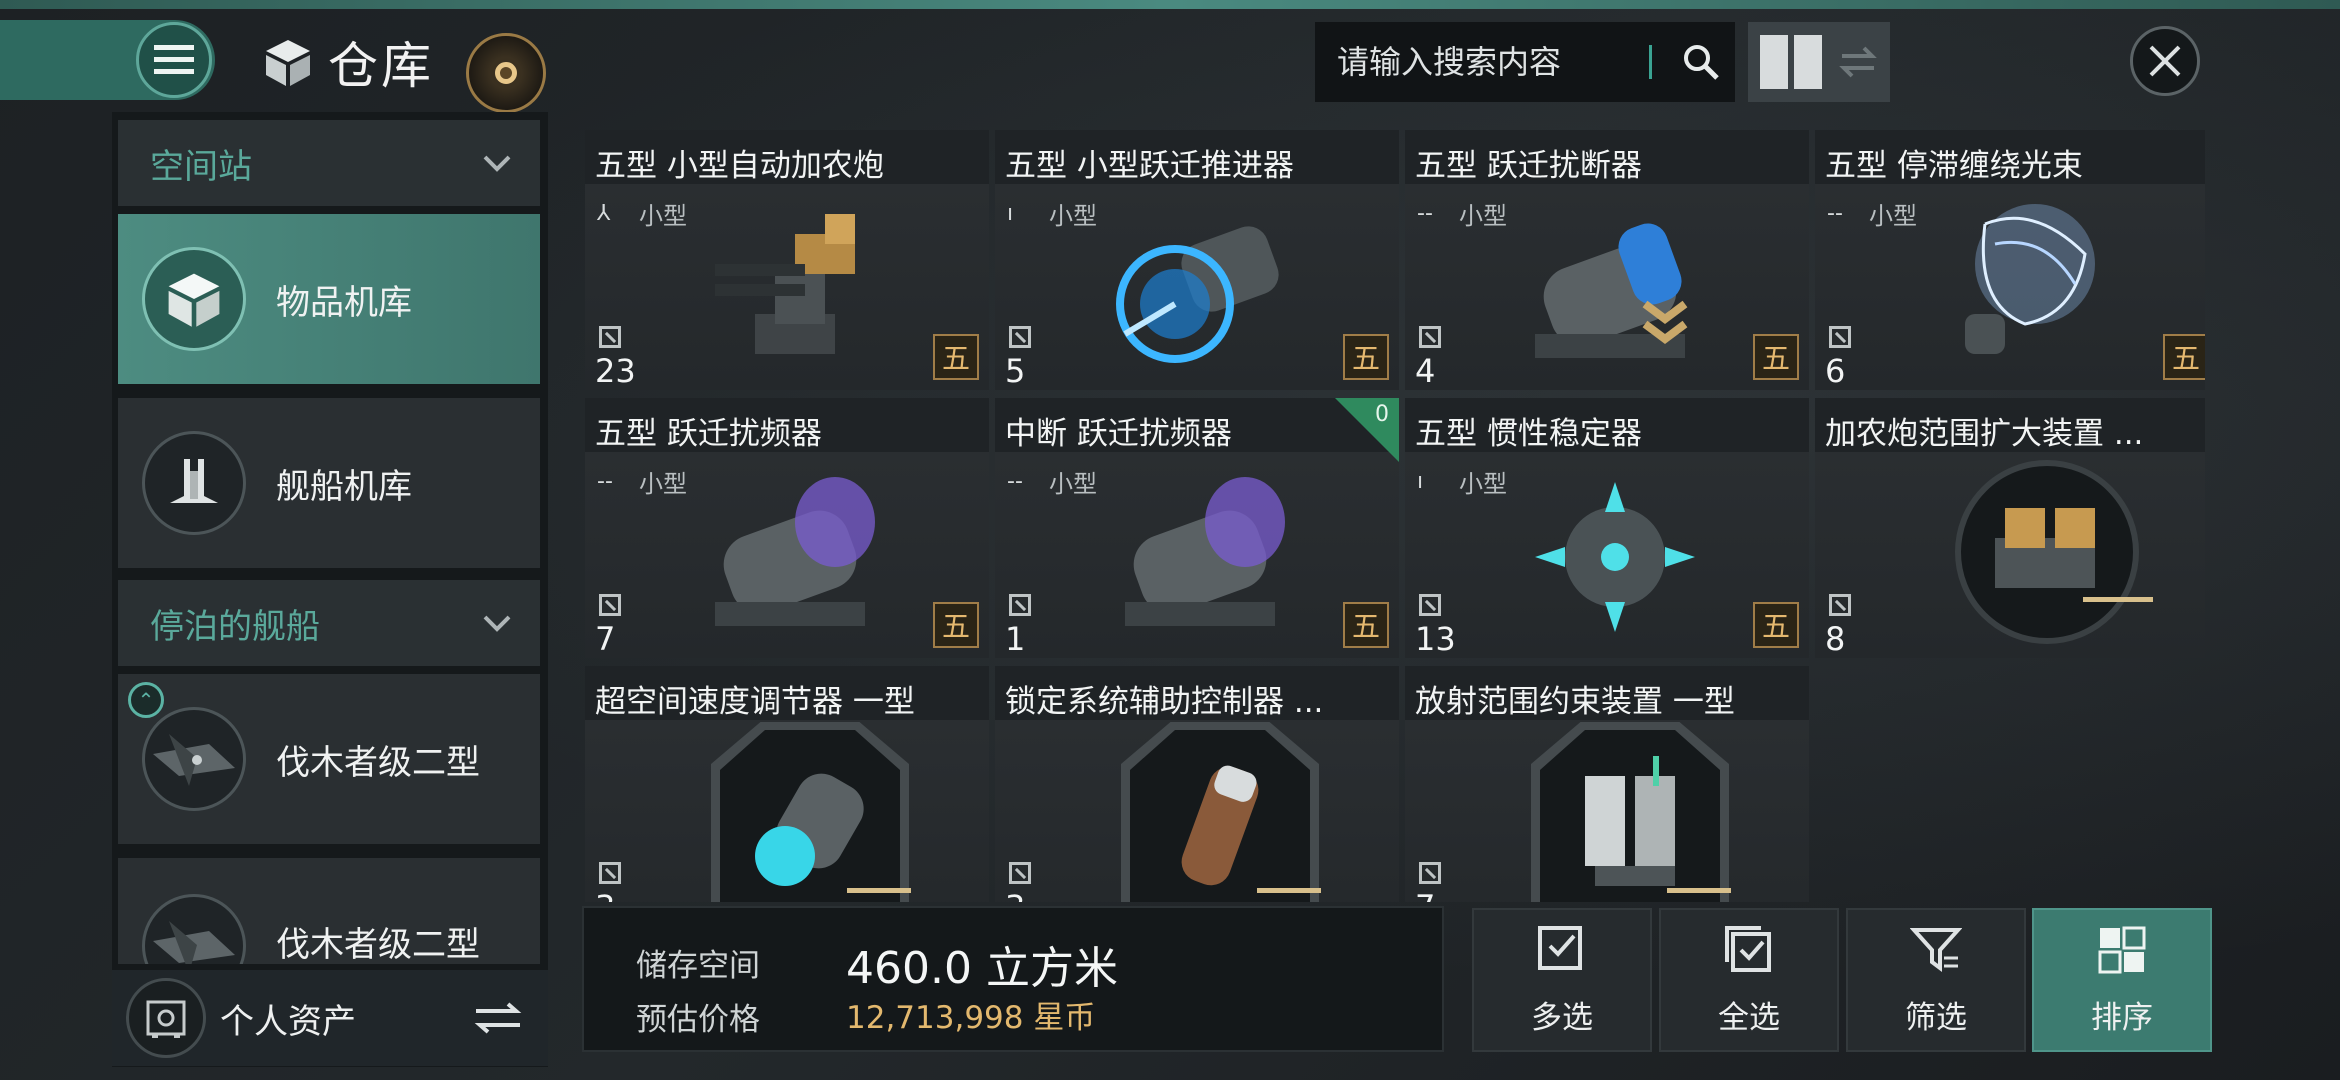 The width and height of the screenshot is (2340, 1080). Describe the element at coordinates (1607, 157) in the screenshot. I see `item-name: 五型 跃迁扰断器` at that location.